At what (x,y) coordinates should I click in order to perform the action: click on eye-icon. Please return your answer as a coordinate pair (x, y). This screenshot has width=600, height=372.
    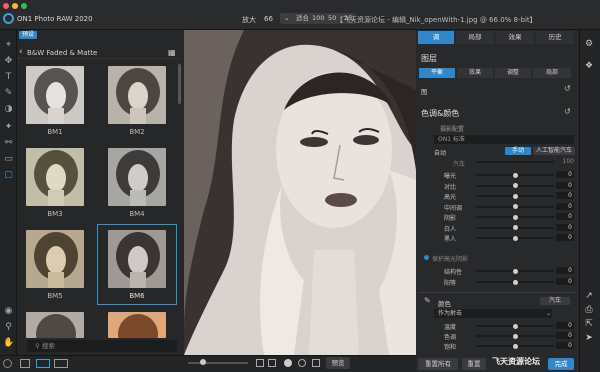
    Looking at the image, I should click on (302, 363).